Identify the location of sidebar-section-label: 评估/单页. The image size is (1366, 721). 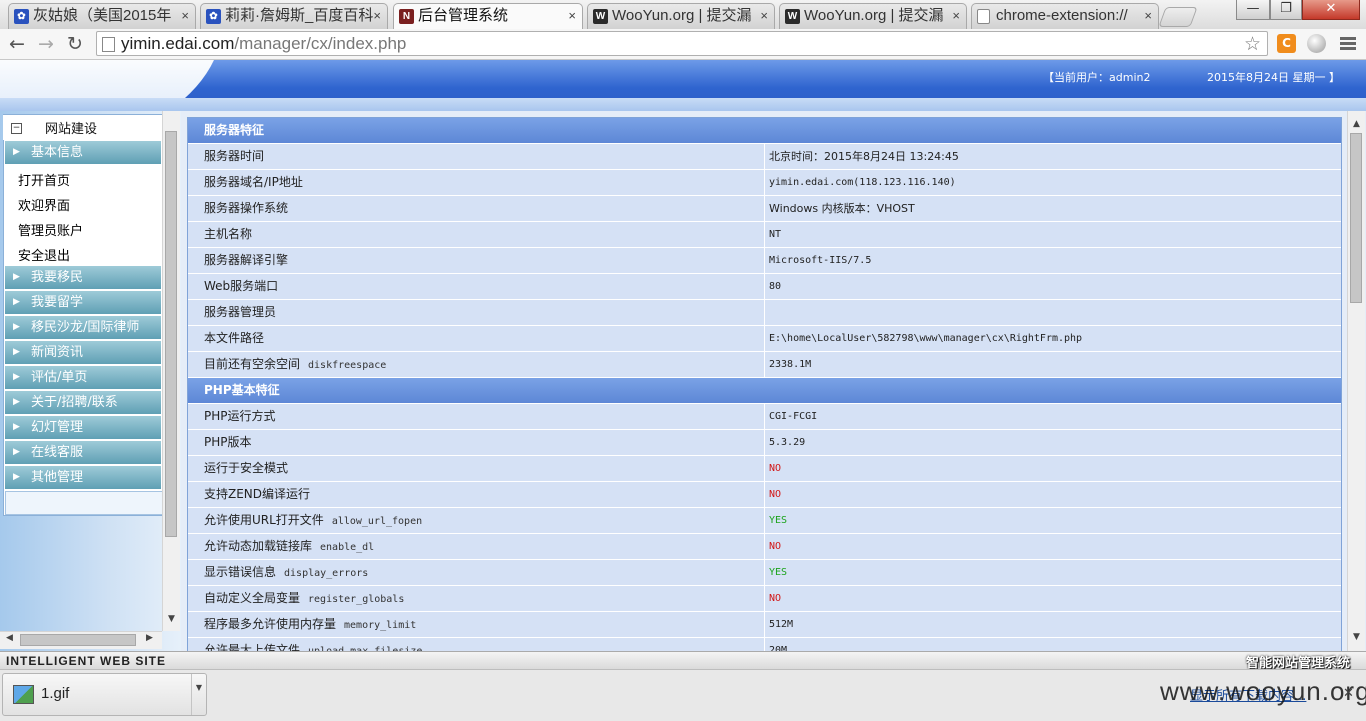
(59, 377).